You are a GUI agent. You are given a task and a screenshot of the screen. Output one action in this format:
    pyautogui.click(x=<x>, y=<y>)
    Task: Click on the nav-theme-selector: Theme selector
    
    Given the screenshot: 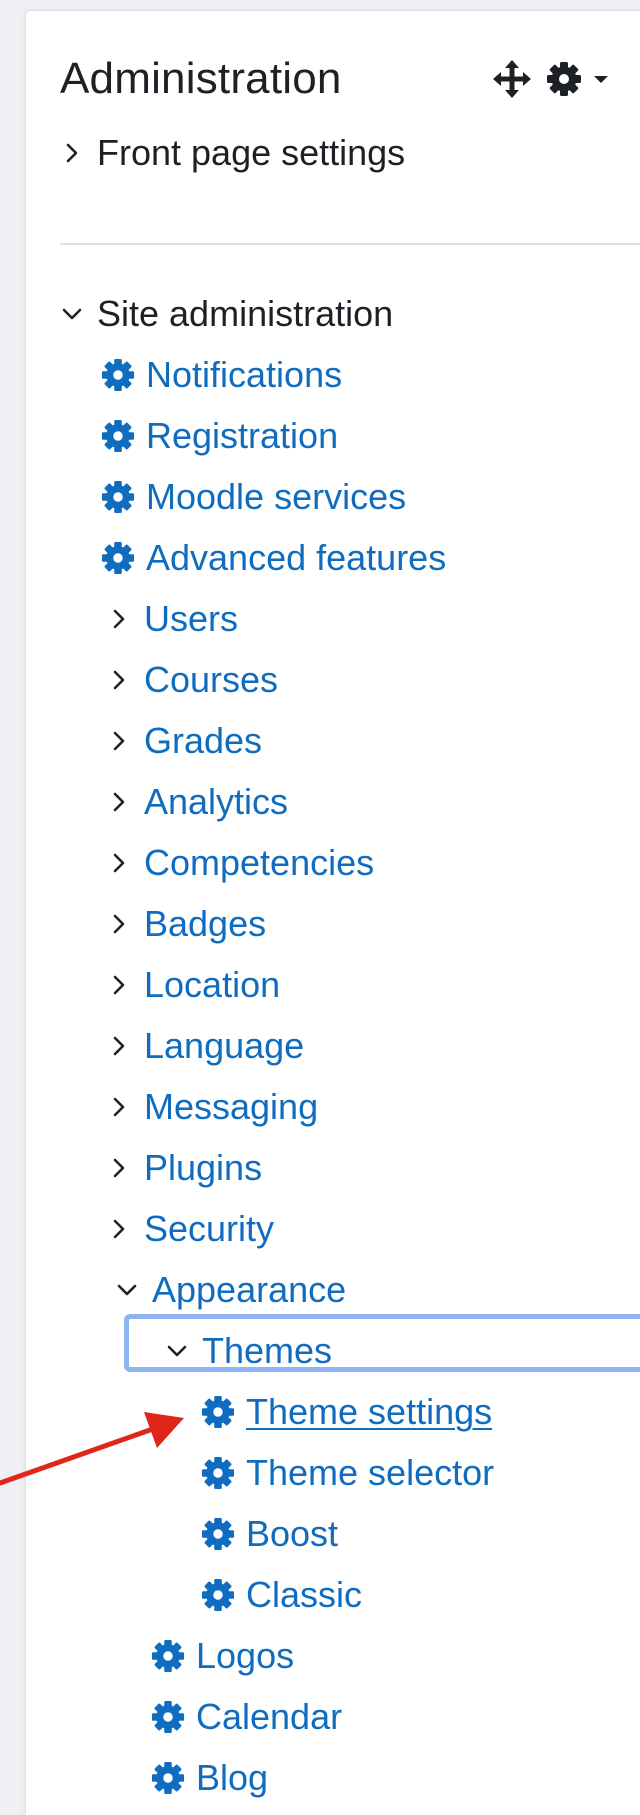 What is the action you would take?
    pyautogui.click(x=347, y=1473)
    